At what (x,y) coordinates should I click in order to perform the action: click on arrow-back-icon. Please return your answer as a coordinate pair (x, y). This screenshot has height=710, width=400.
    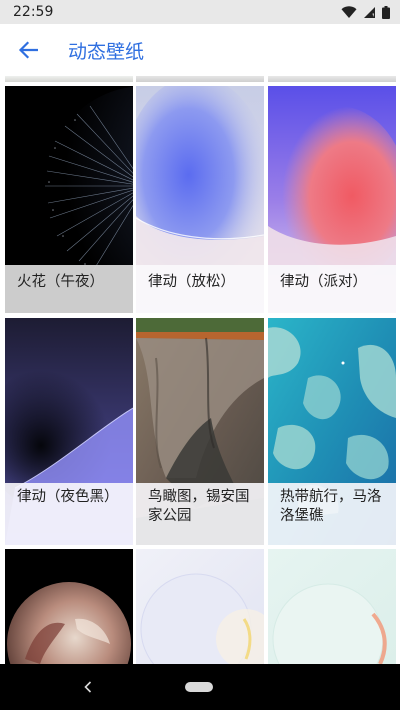
    Looking at the image, I should click on (28, 50).